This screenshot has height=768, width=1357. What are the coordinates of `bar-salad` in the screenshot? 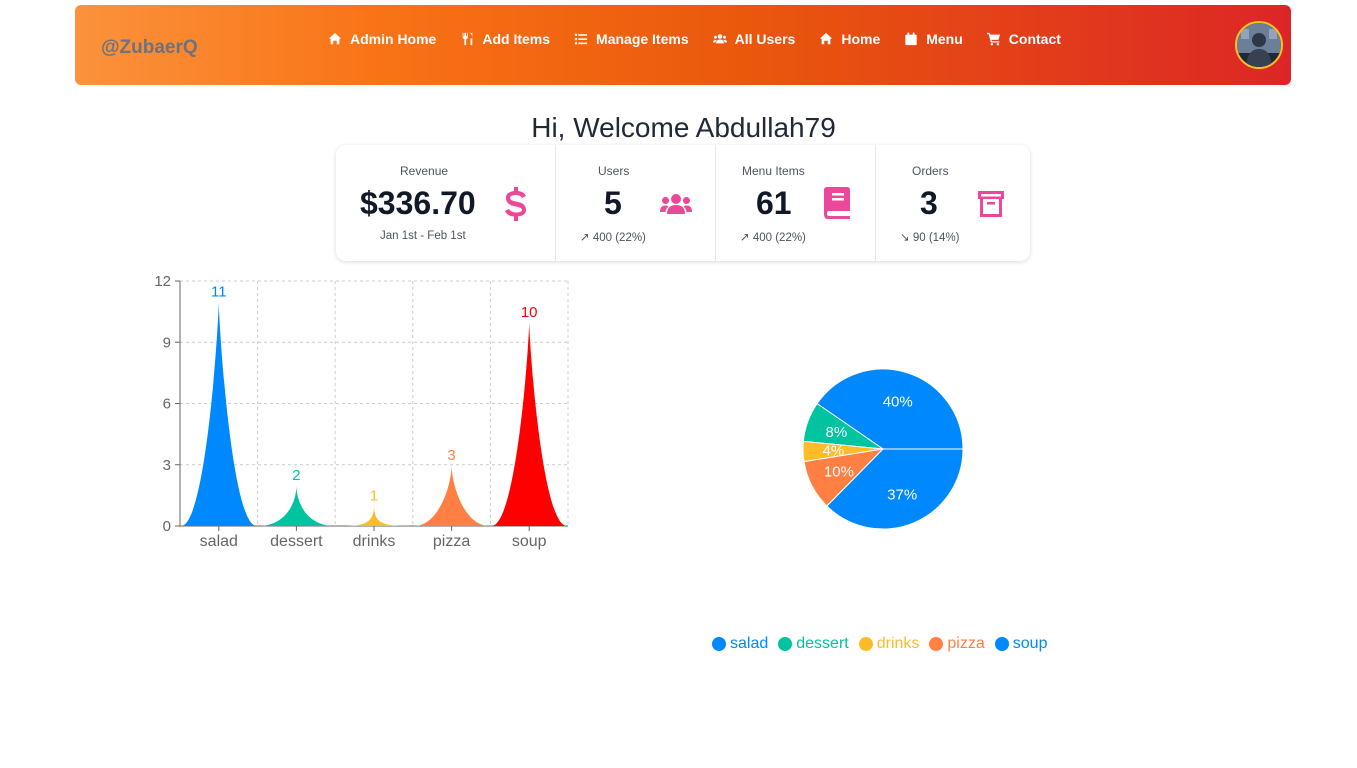 It's located at (219, 413).